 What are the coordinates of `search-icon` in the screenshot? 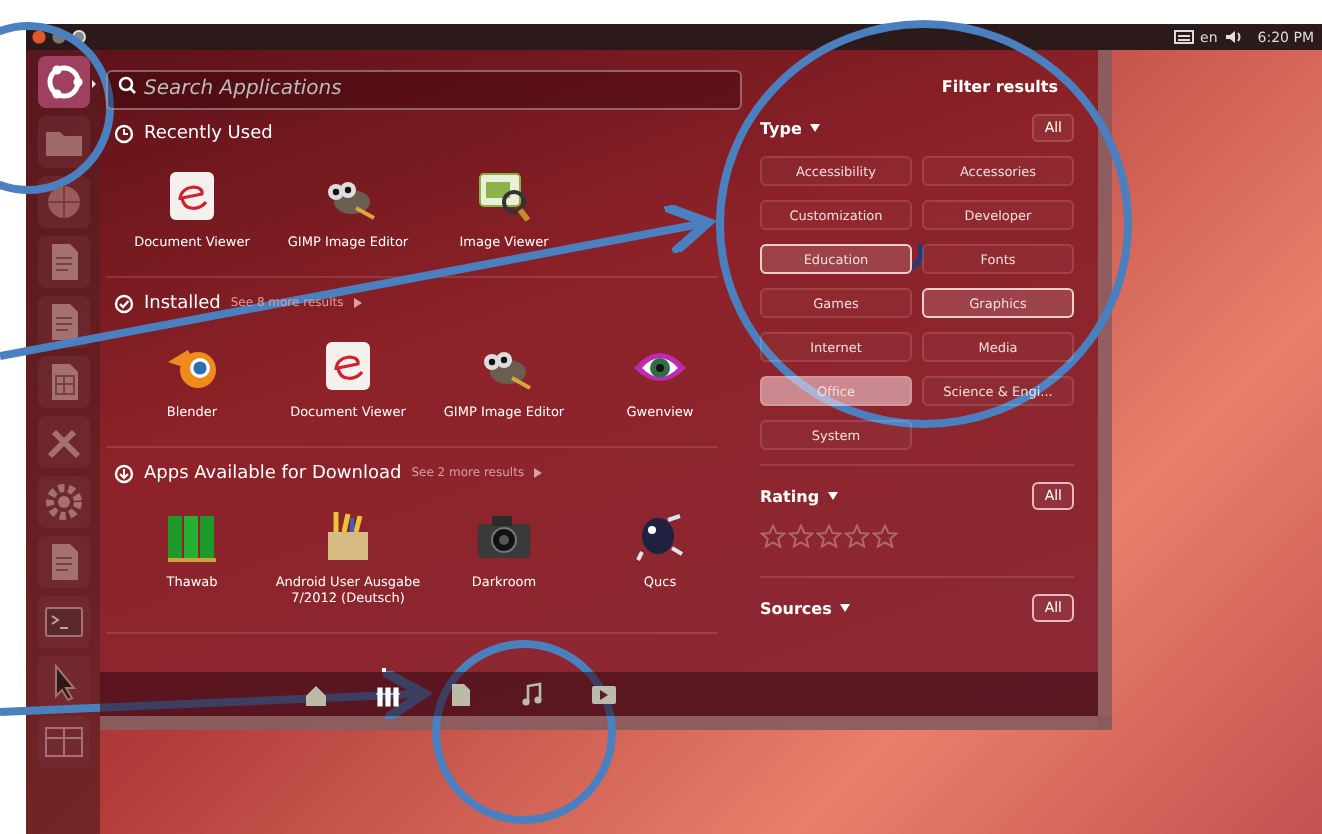 It's located at (127, 85).